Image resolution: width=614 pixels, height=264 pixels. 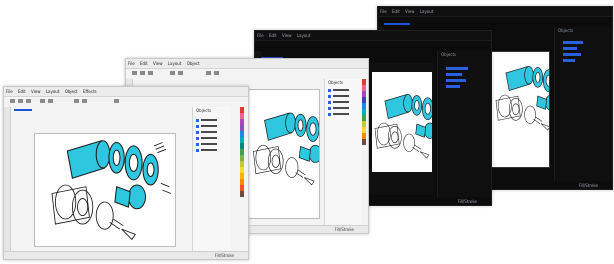 I want to click on status-bar: Fill/Stroke, so click(x=126, y=255).